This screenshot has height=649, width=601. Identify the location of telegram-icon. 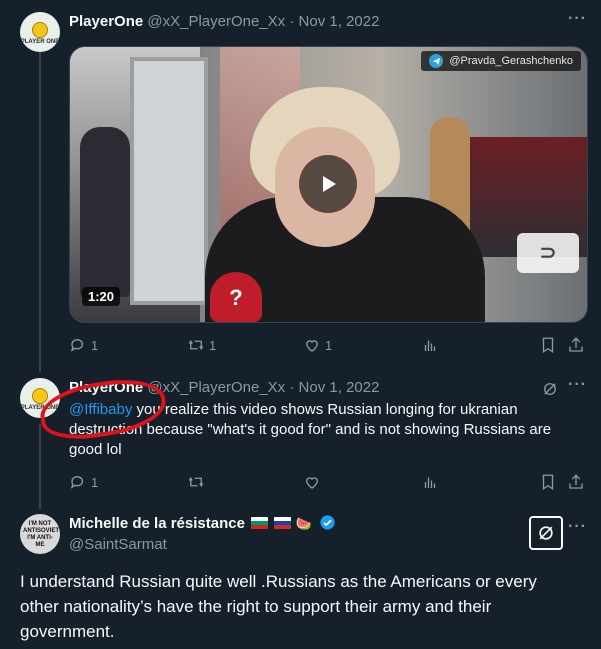
(436, 61).